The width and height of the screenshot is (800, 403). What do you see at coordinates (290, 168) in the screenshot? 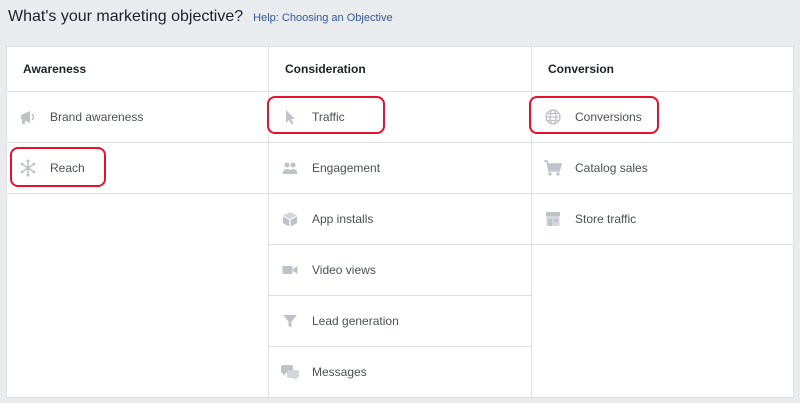
I see `people-icon` at bounding box center [290, 168].